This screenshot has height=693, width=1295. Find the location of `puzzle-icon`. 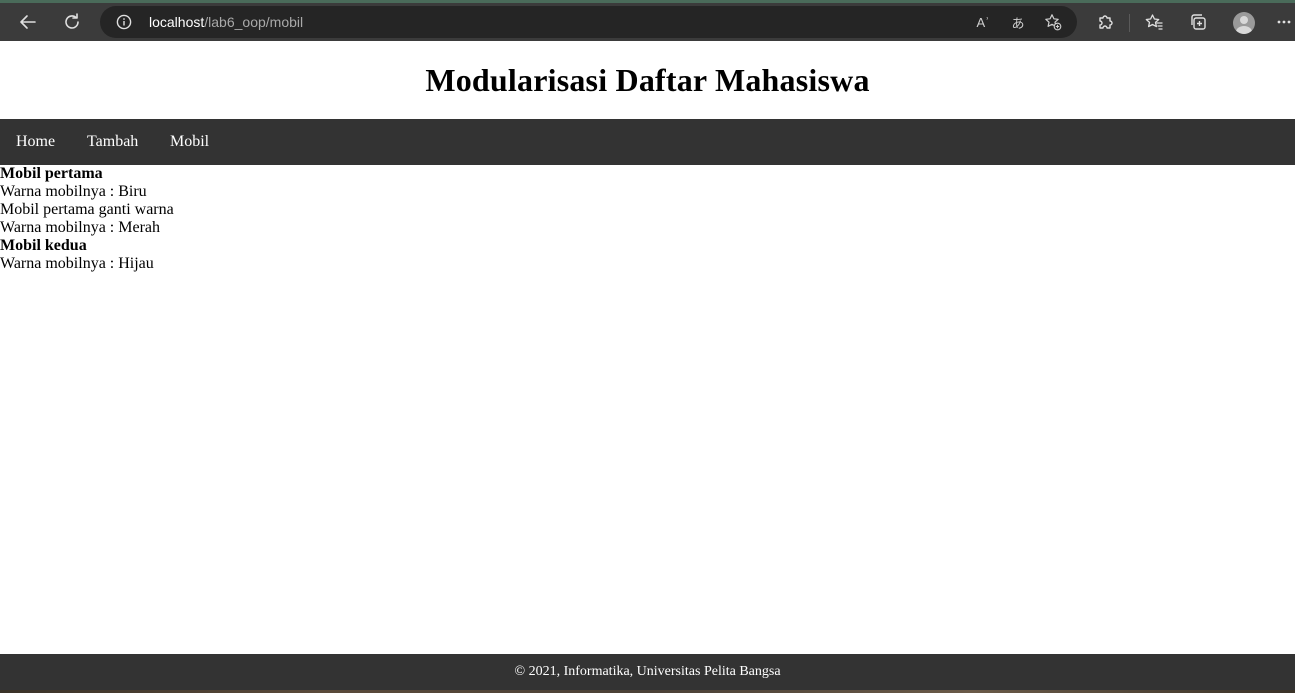

puzzle-icon is located at coordinates (1106, 22).